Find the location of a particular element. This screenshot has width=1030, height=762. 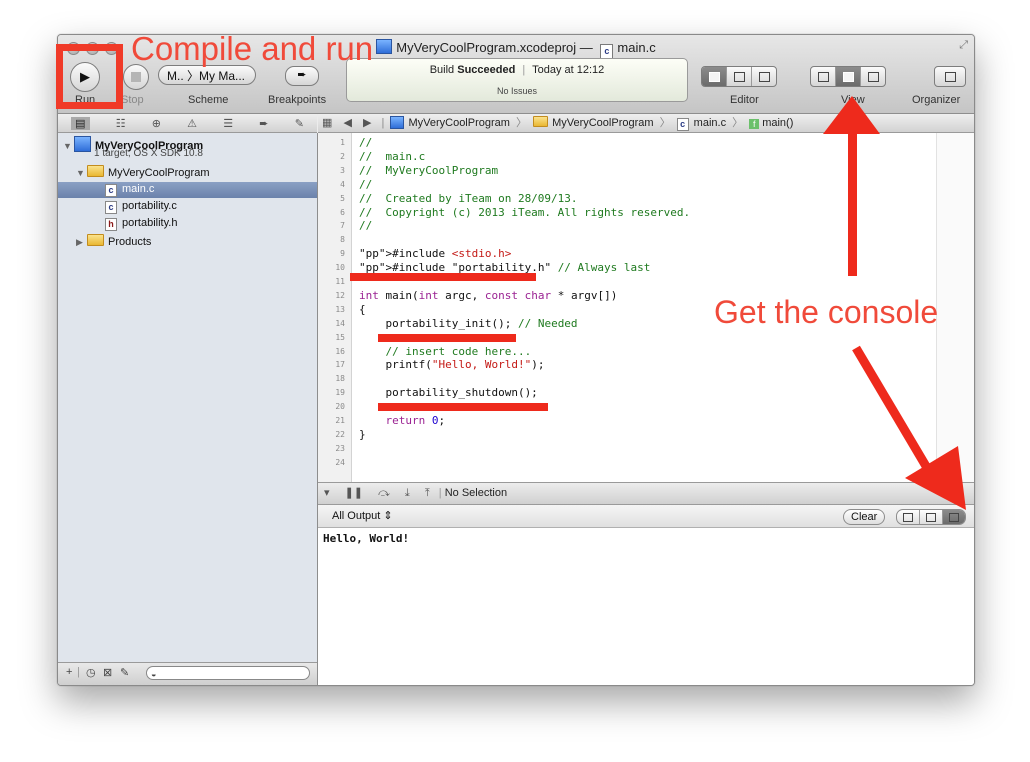

annotation-arrows is located at coordinates (894, 303).